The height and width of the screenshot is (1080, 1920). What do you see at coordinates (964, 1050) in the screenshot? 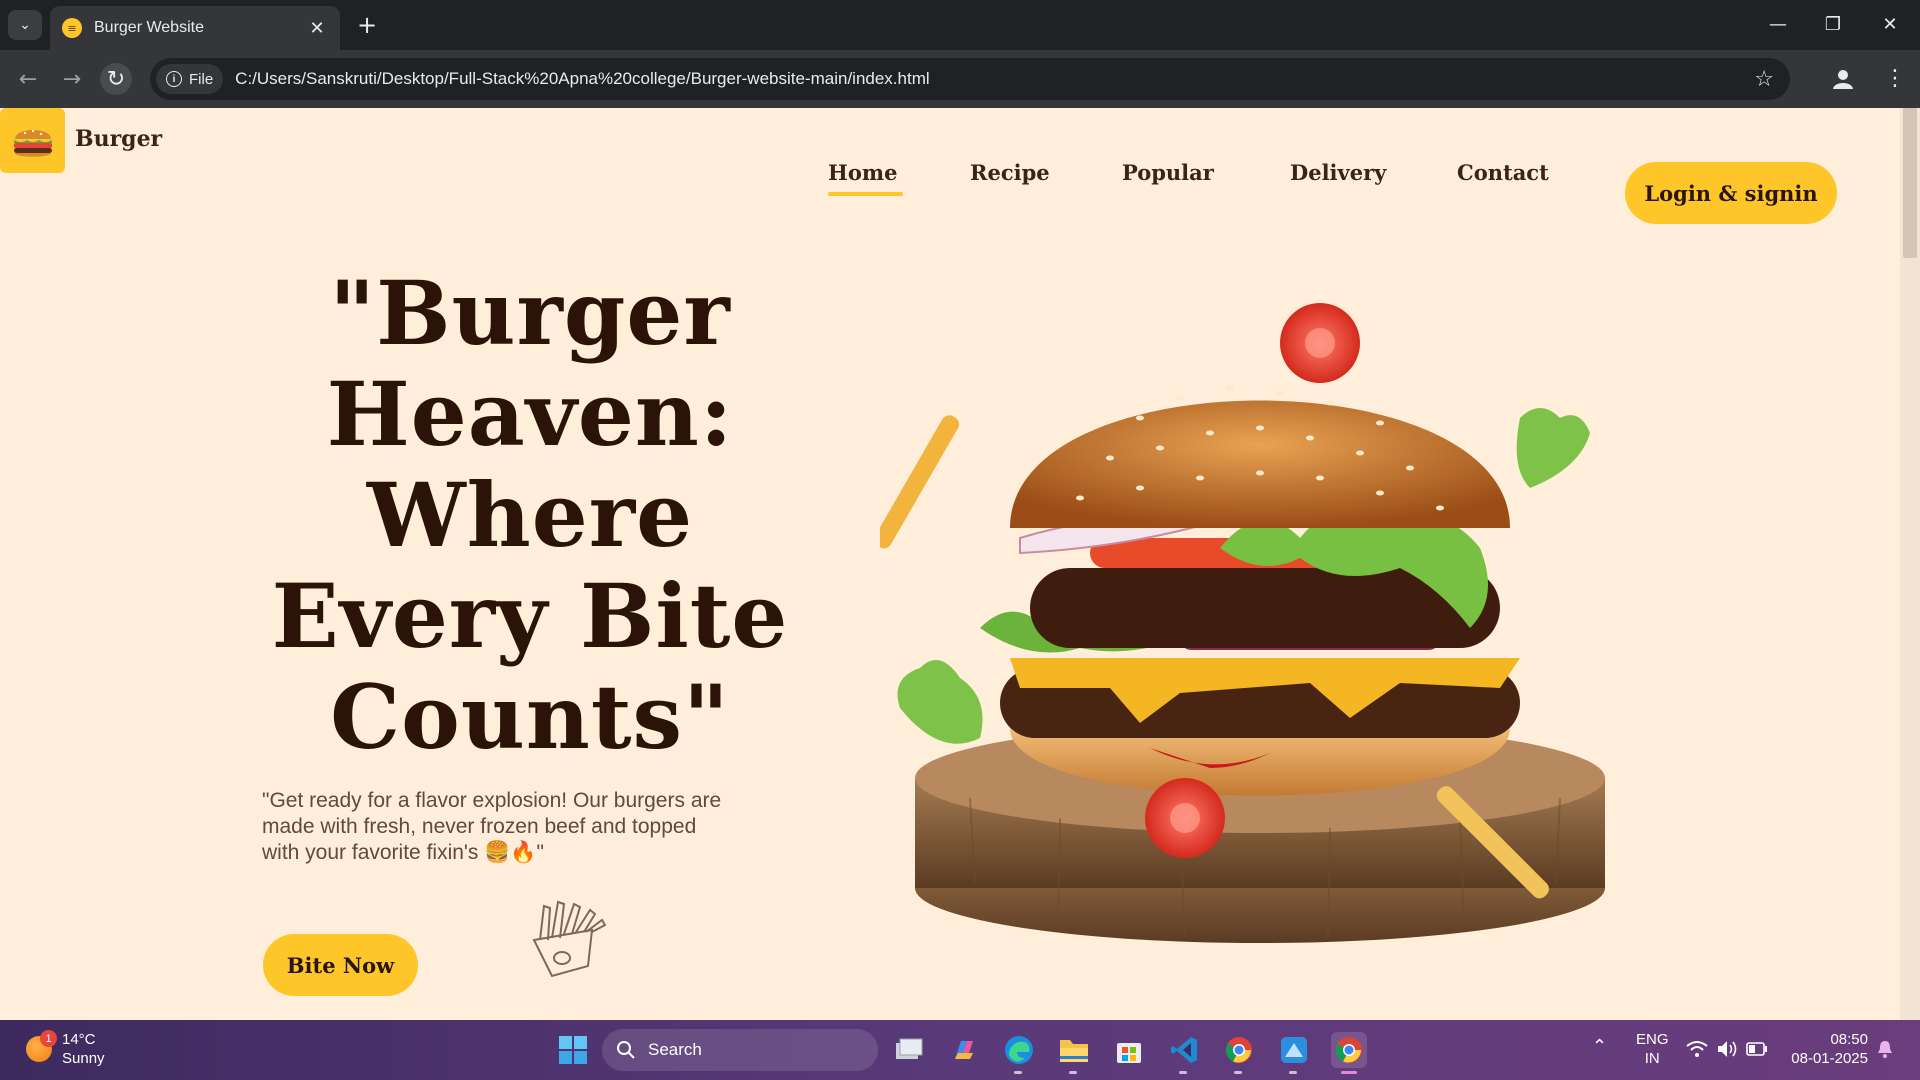
I see `copilot-icon` at bounding box center [964, 1050].